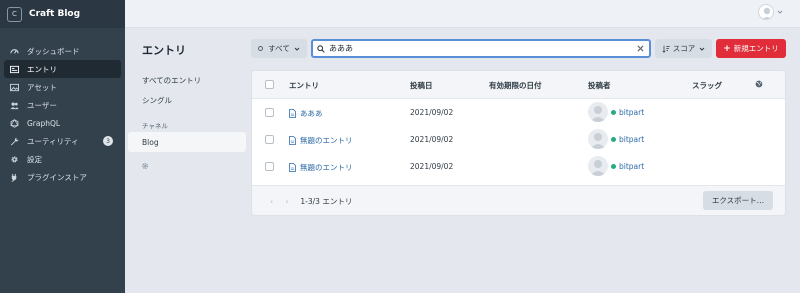 This screenshot has width=800, height=293. Describe the element at coordinates (155, 126) in the screenshot. I see `source-heading-channels: チャネル` at that location.